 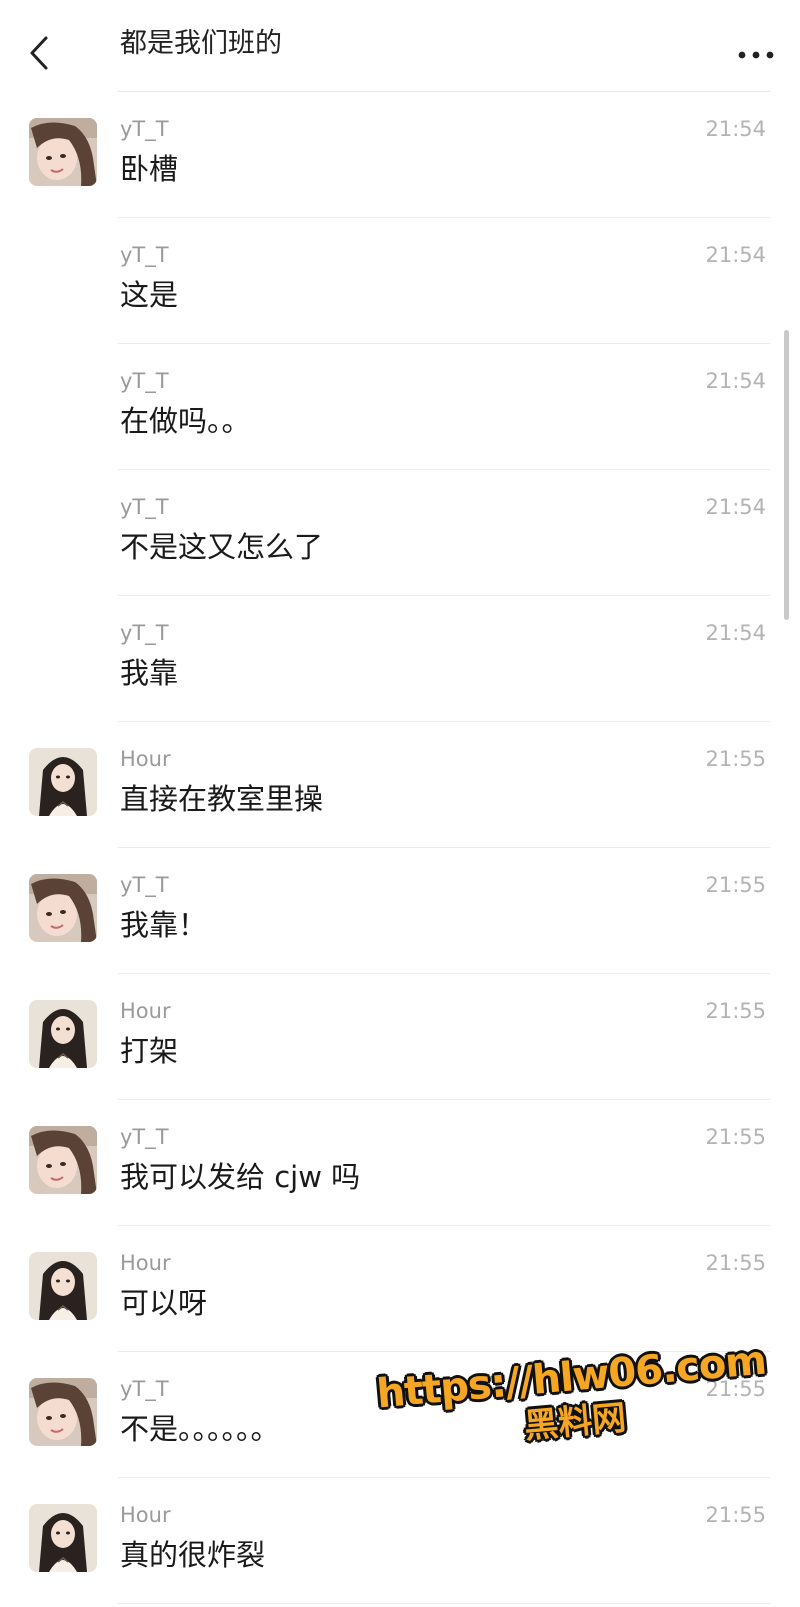 What do you see at coordinates (149, 1051) in the screenshot?
I see `message-text: 打架` at bounding box center [149, 1051].